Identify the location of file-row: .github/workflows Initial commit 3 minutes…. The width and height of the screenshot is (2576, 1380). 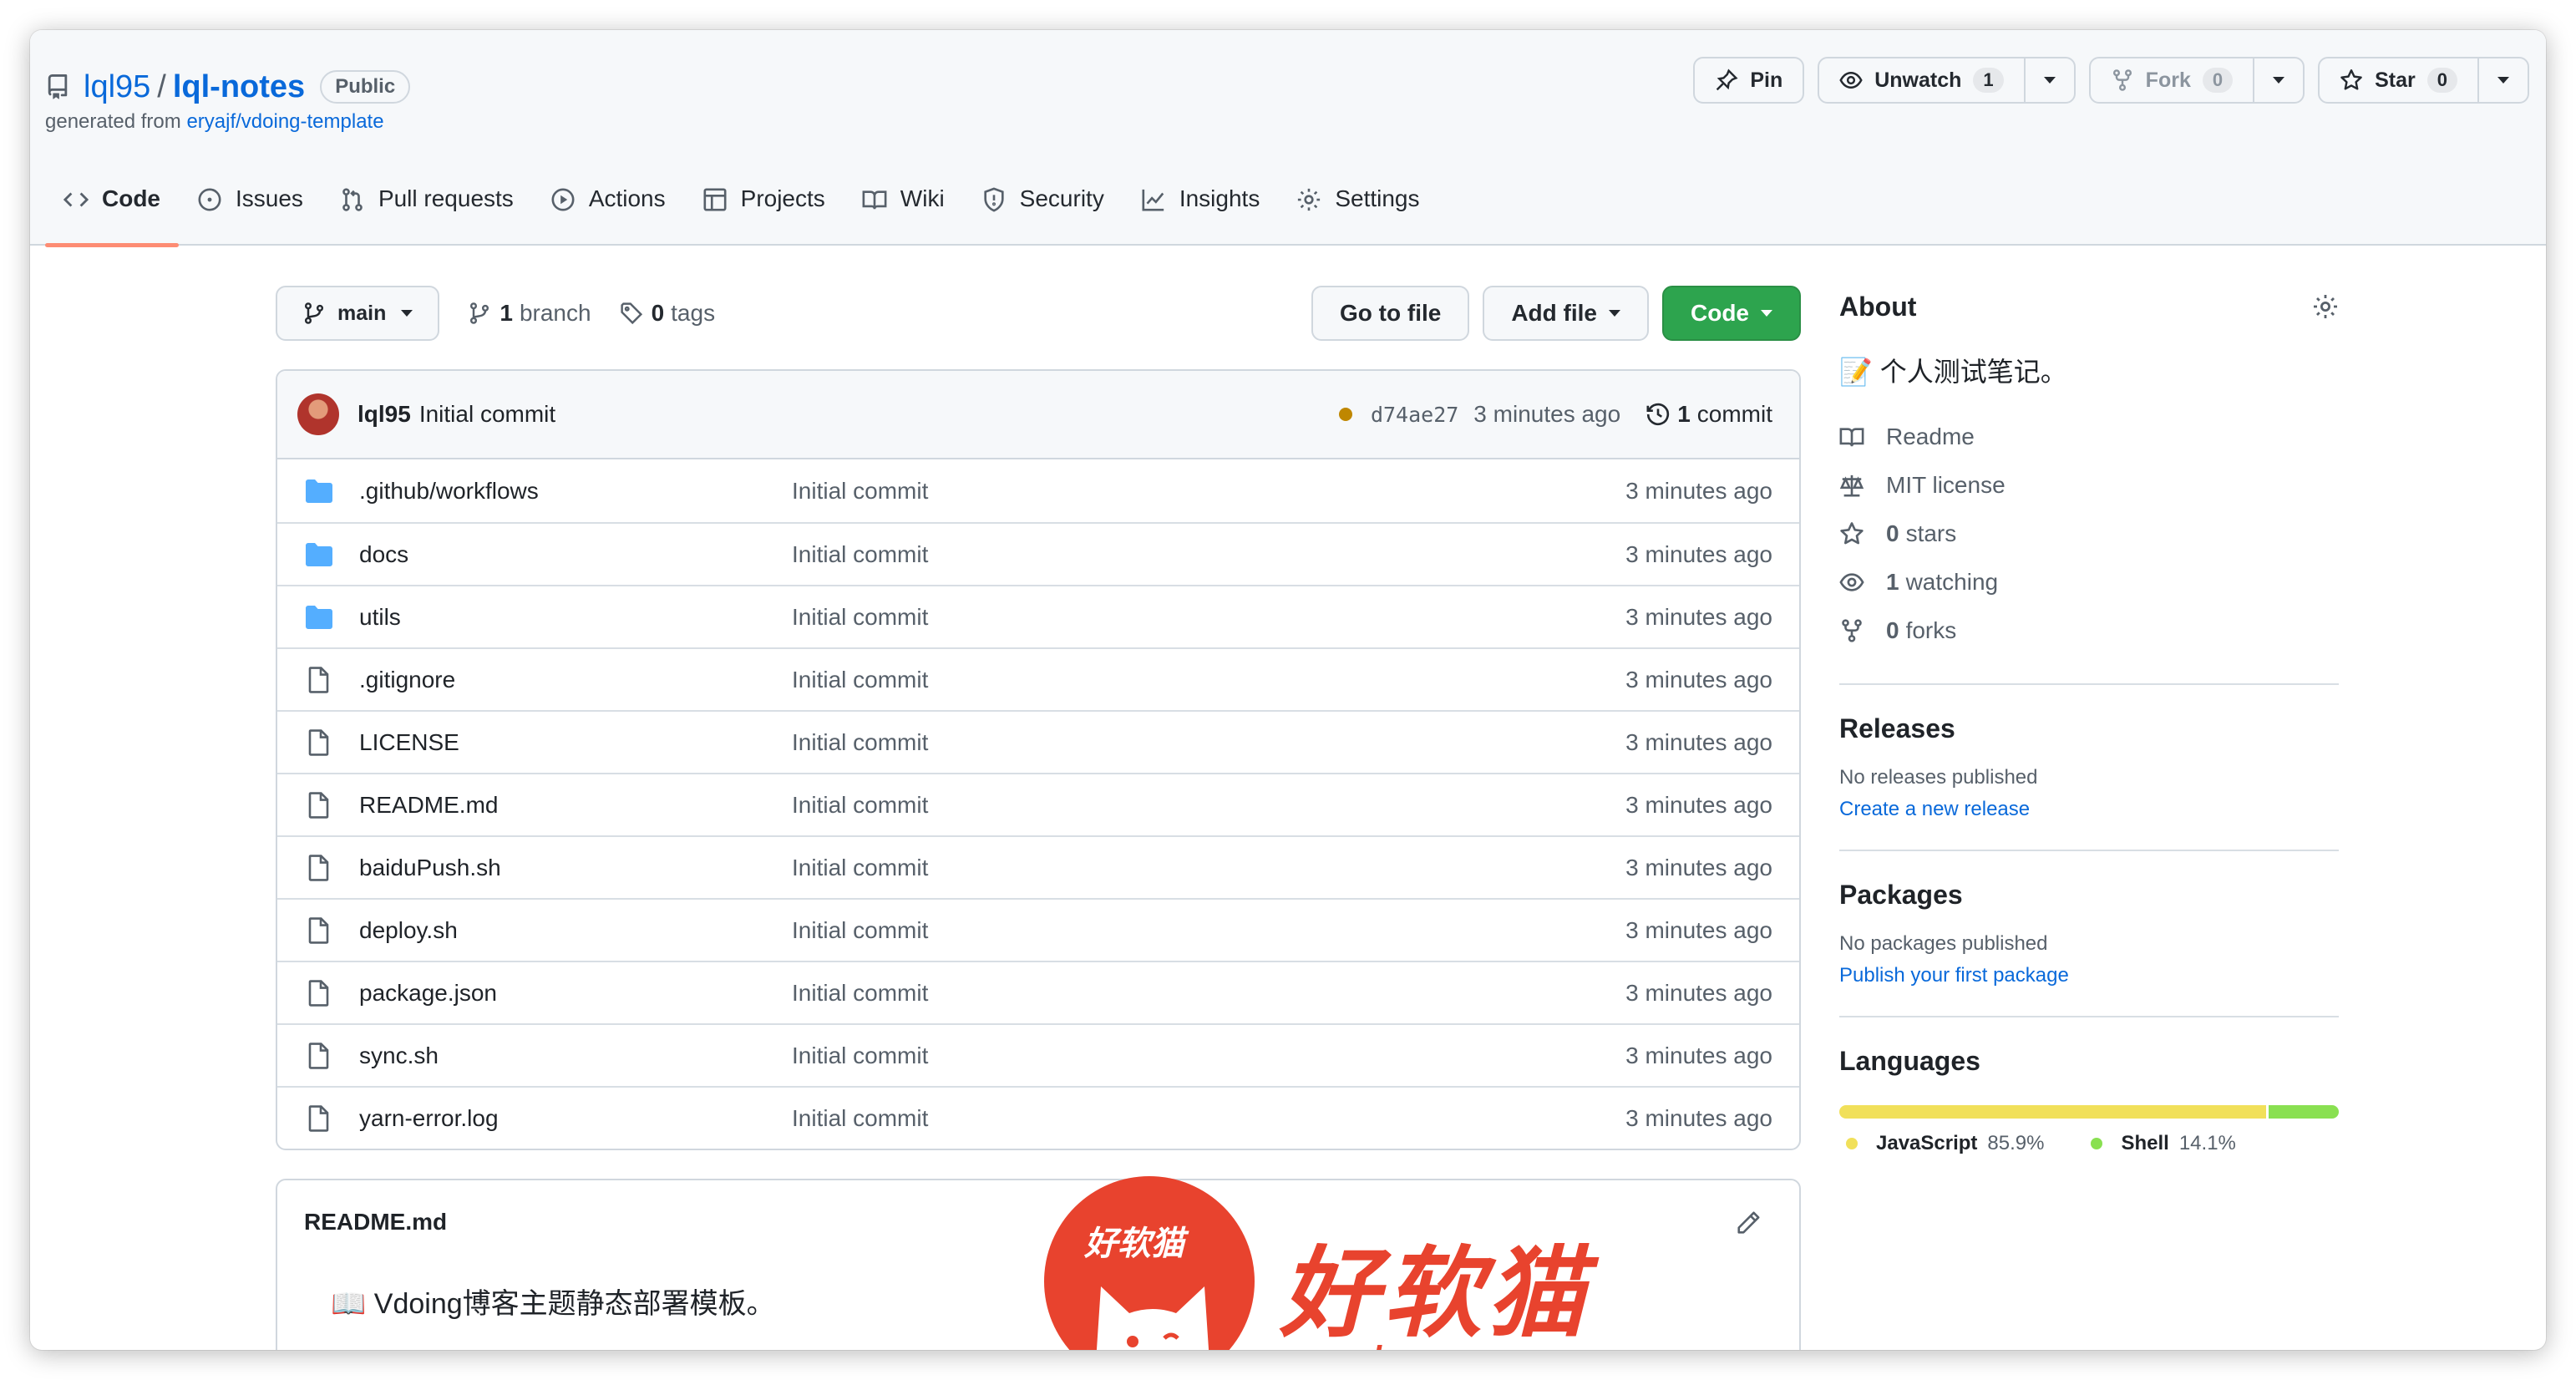
(1038, 490).